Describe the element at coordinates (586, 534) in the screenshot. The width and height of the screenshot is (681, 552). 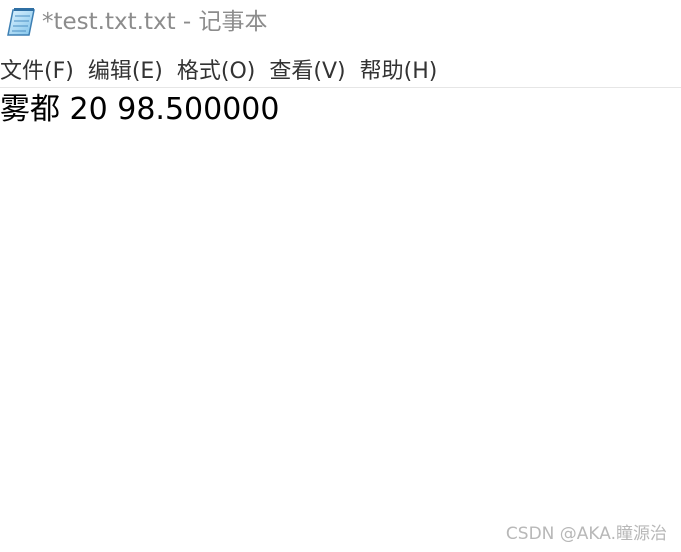
I see `watermark: CSDN @AKA.瞳源治` at that location.